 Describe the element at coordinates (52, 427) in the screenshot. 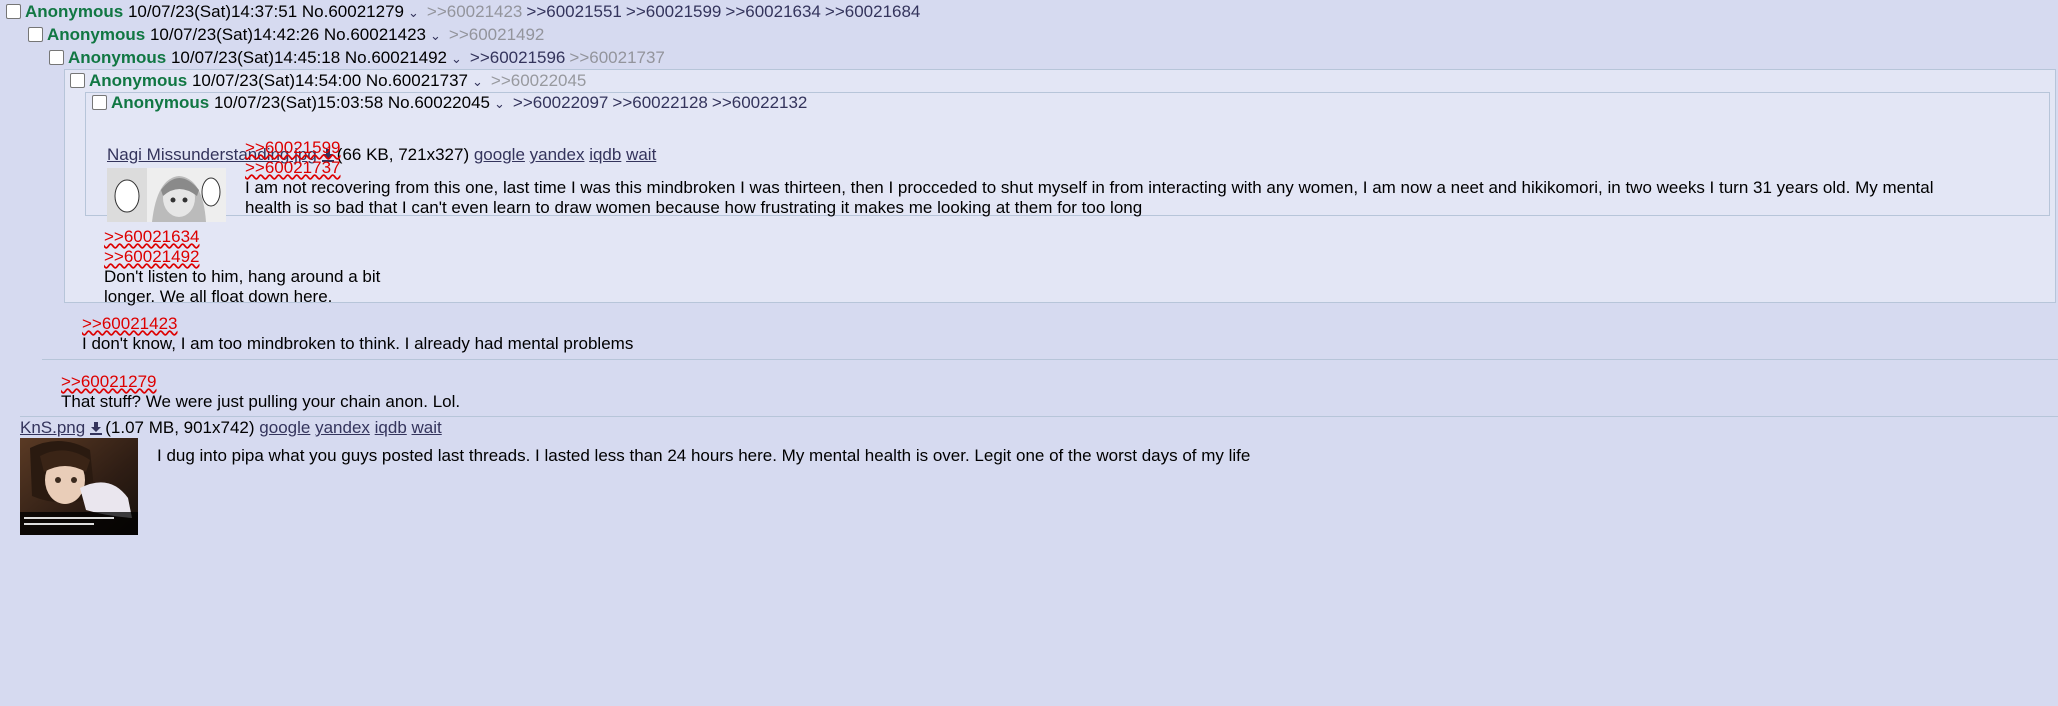

I see `file-name-link: KnS.png` at that location.